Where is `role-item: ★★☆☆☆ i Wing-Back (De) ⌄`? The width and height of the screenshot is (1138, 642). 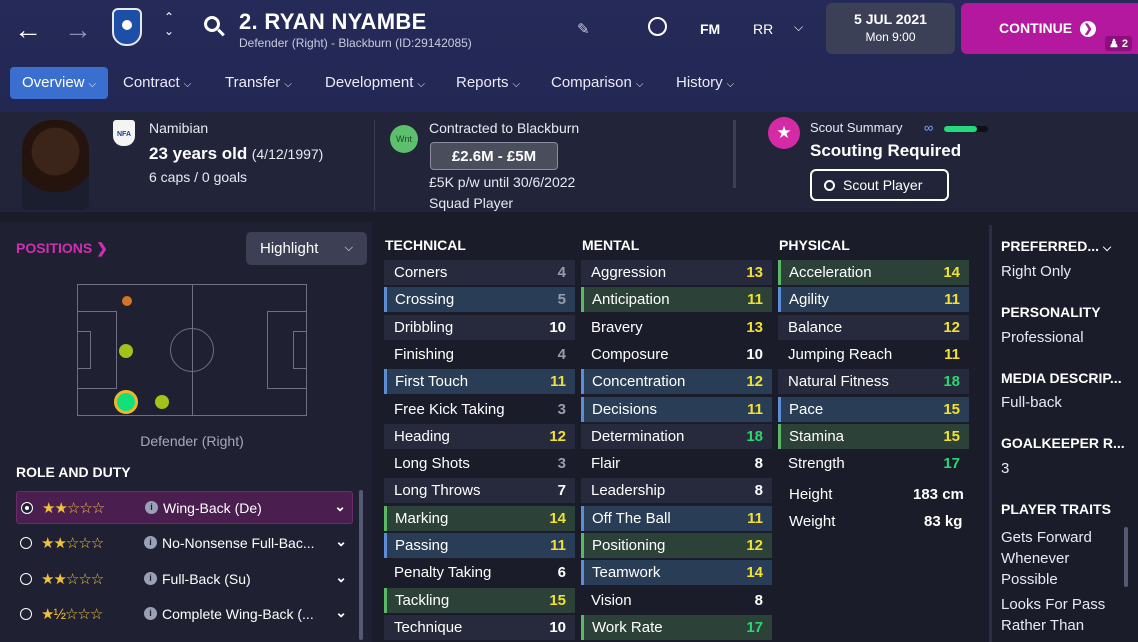 role-item: ★★☆☆☆ i Wing-Back (De) ⌄ is located at coordinates (184, 507).